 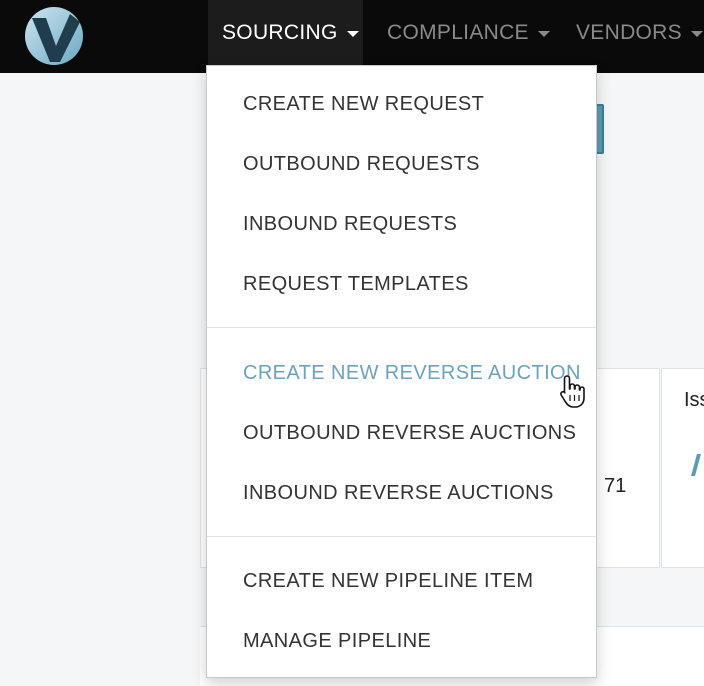 I want to click on stat-card-mark, so click(x=697, y=465).